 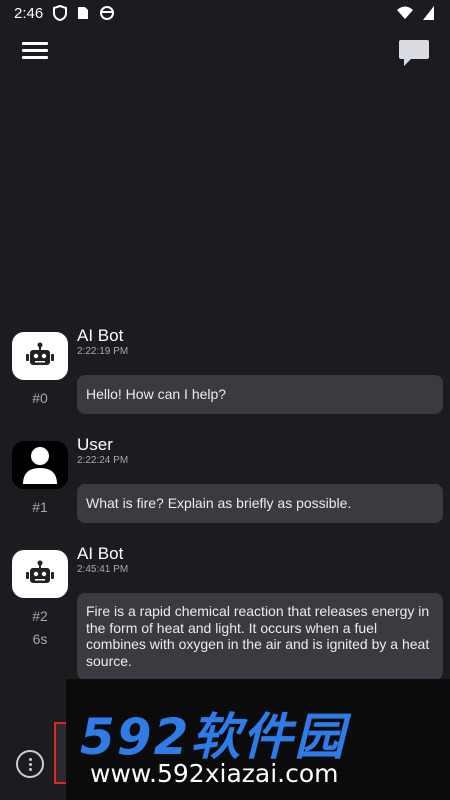 I want to click on watermark-url: www.592xiazai.com, so click(x=214, y=773).